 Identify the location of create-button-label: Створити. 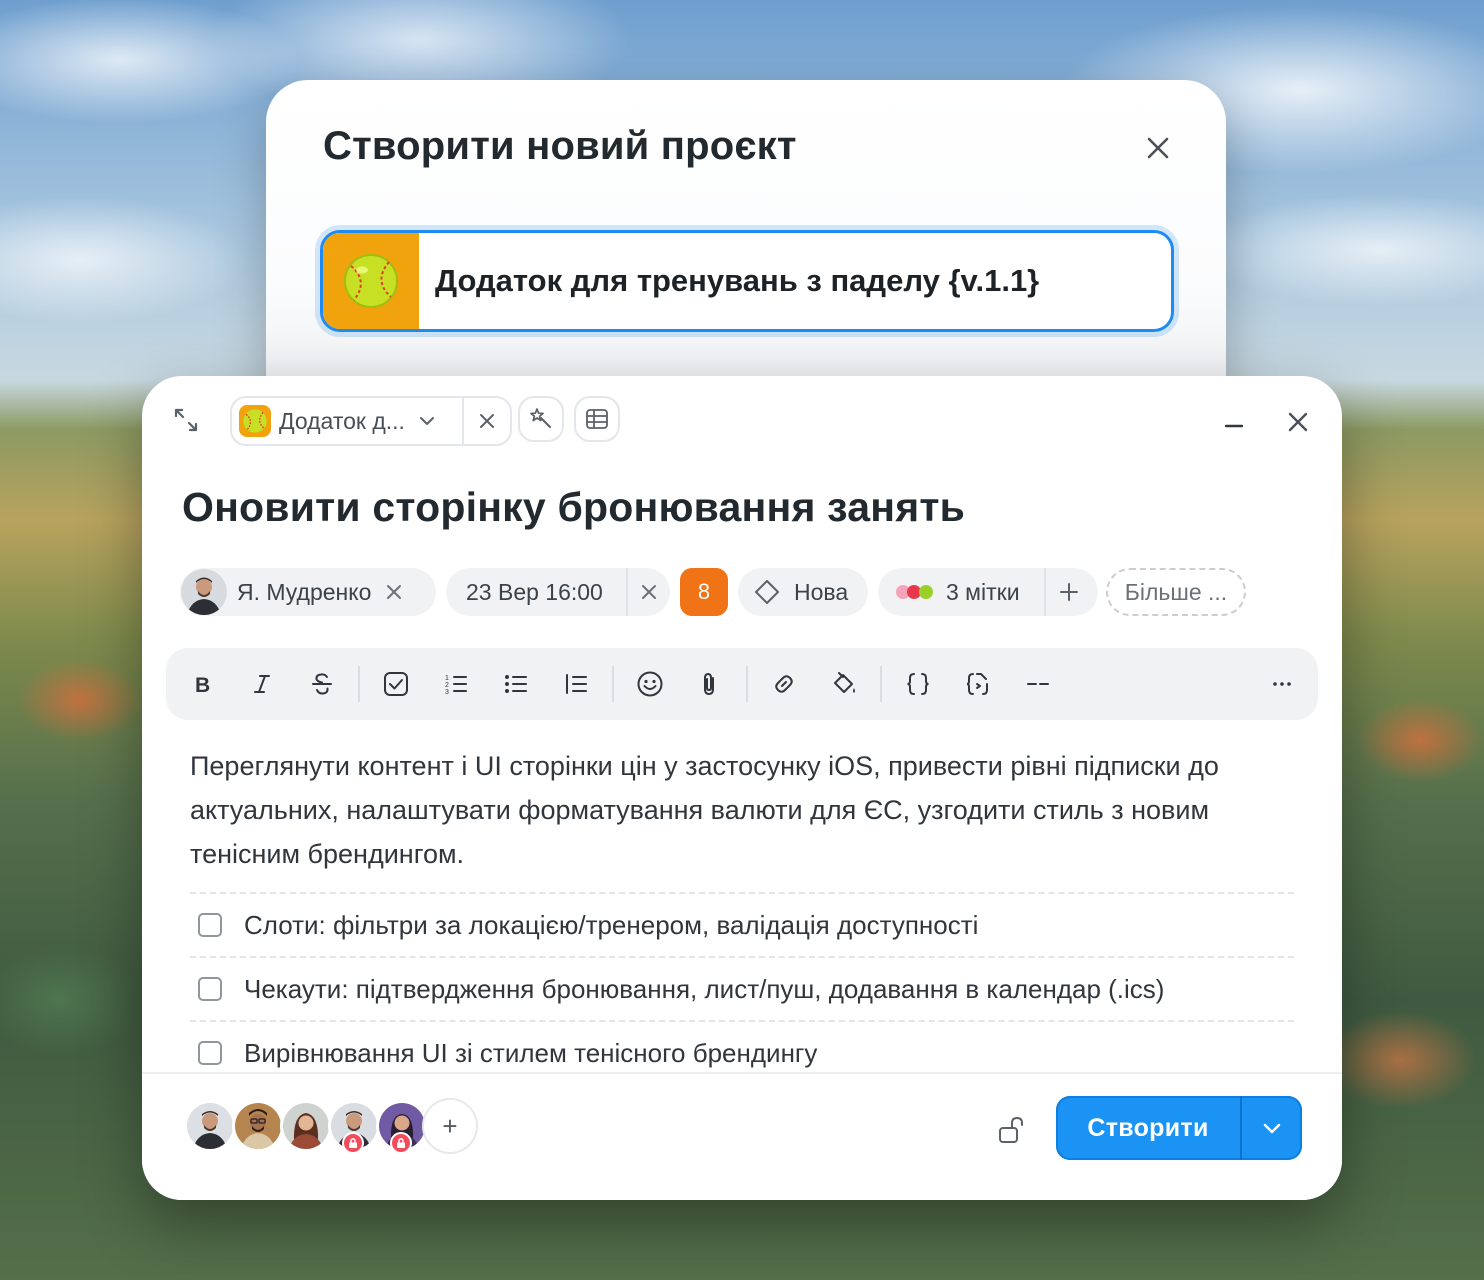
(1148, 1127).